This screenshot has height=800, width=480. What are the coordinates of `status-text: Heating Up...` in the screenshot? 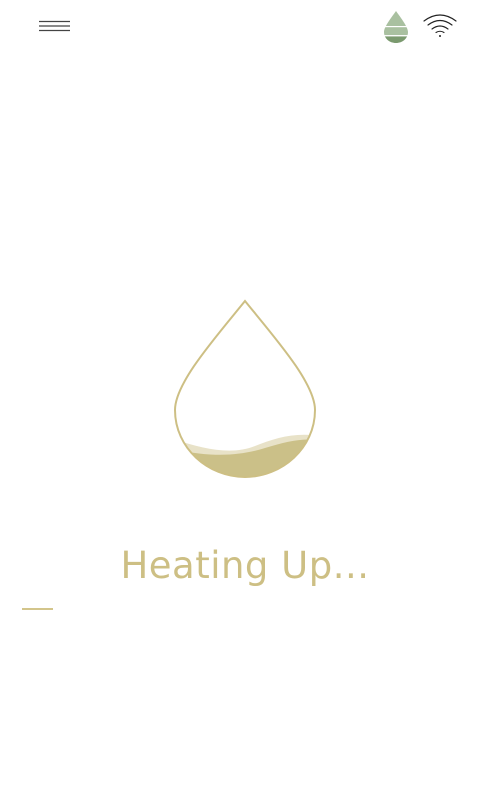 It's located at (245, 565).